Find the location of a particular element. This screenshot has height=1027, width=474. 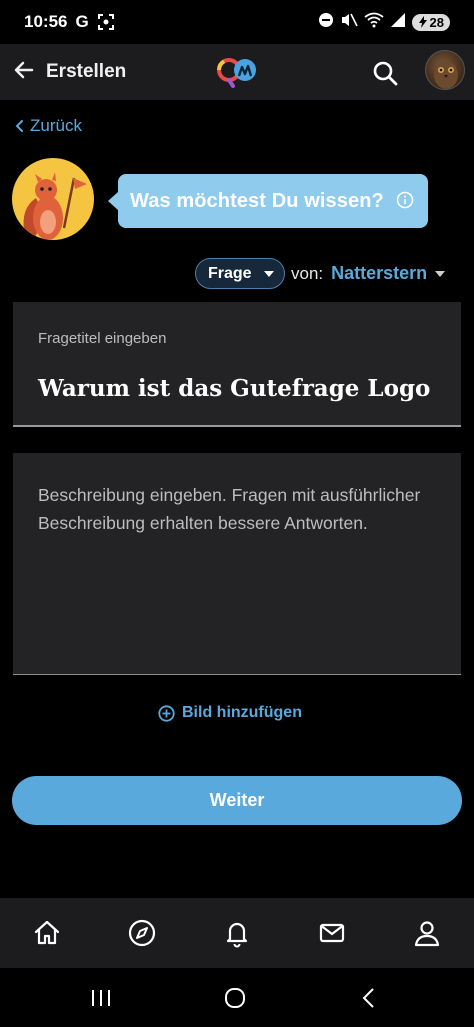

add-image-button: Bild hinzufügen is located at coordinates (230, 713).